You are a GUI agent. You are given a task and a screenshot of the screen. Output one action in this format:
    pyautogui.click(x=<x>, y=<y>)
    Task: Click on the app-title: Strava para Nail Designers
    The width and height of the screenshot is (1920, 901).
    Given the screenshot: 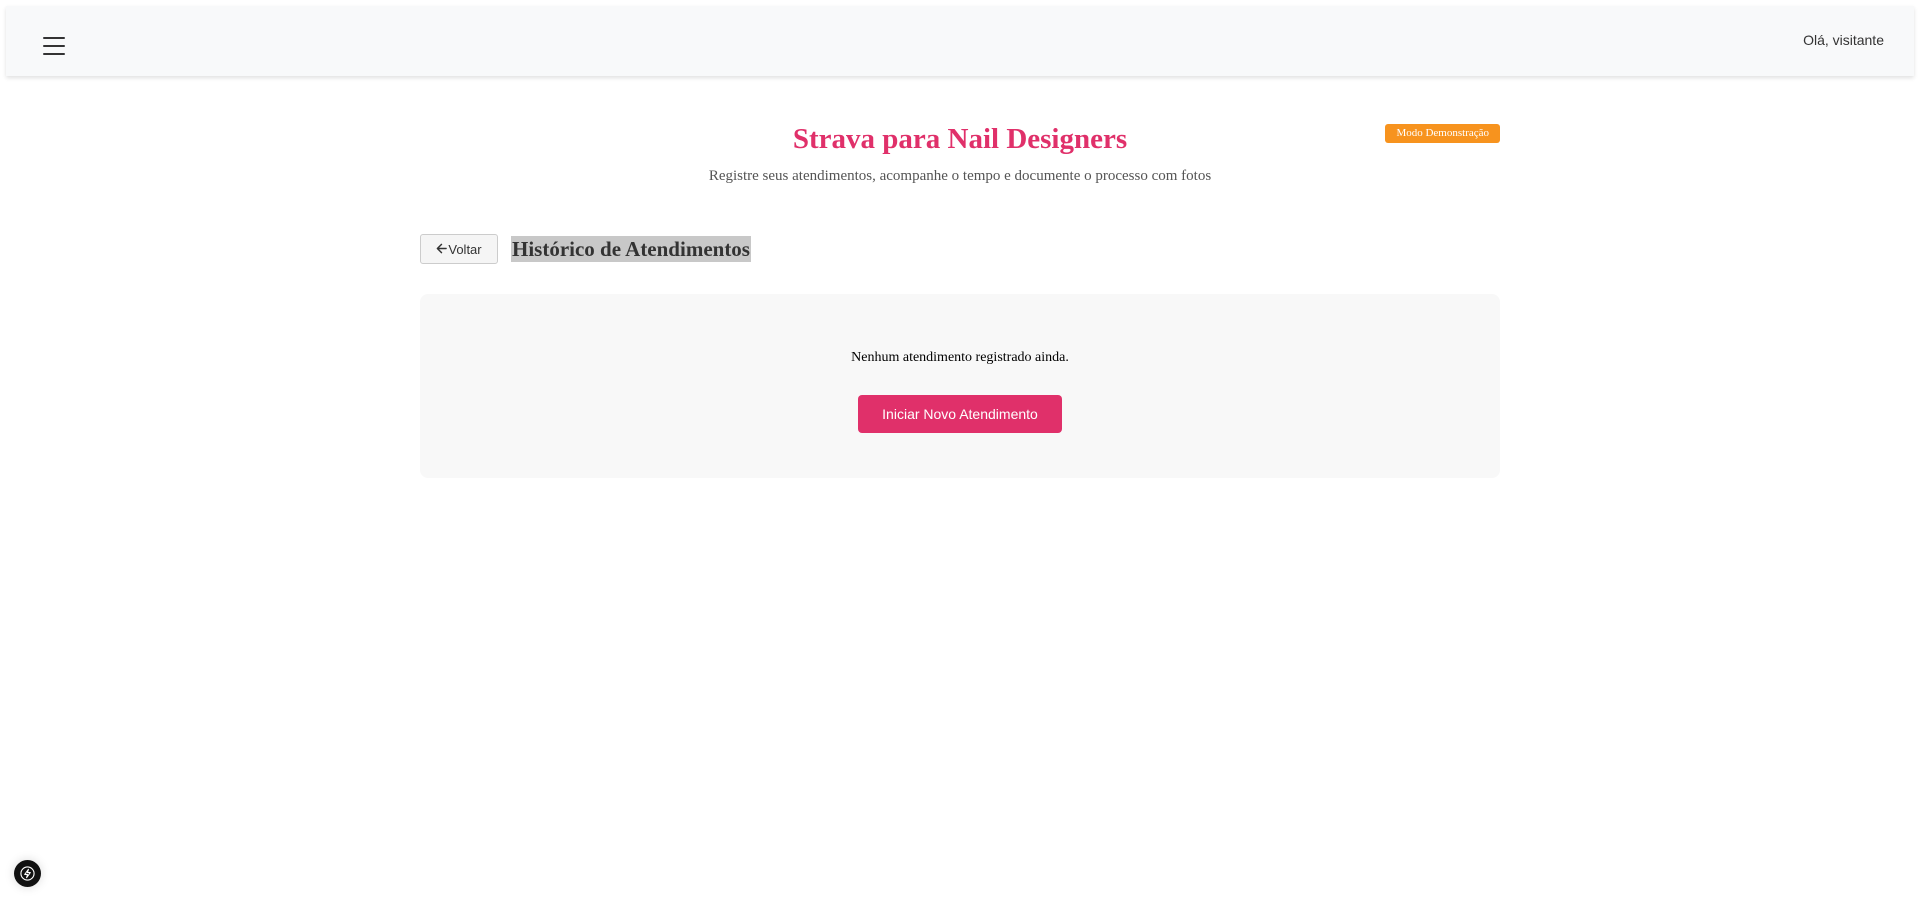 What is the action you would take?
    pyautogui.click(x=960, y=139)
    